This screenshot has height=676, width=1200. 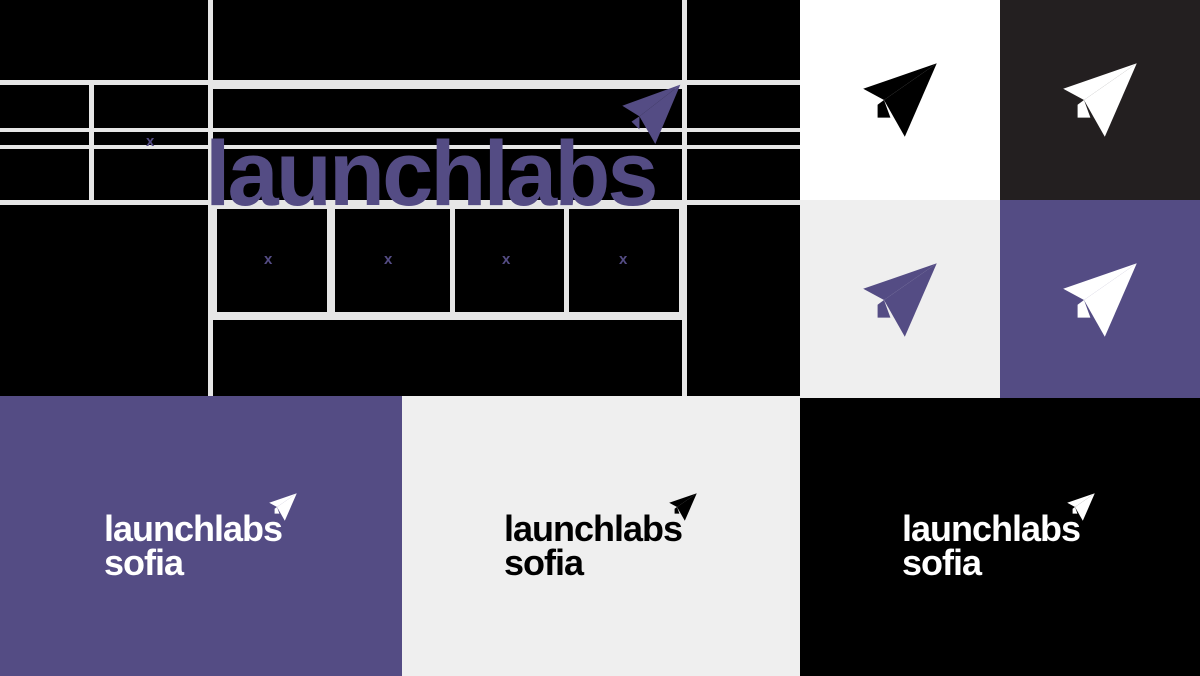 I want to click on lockup-tile-purple: launchlabs sofia, so click(x=201, y=536).